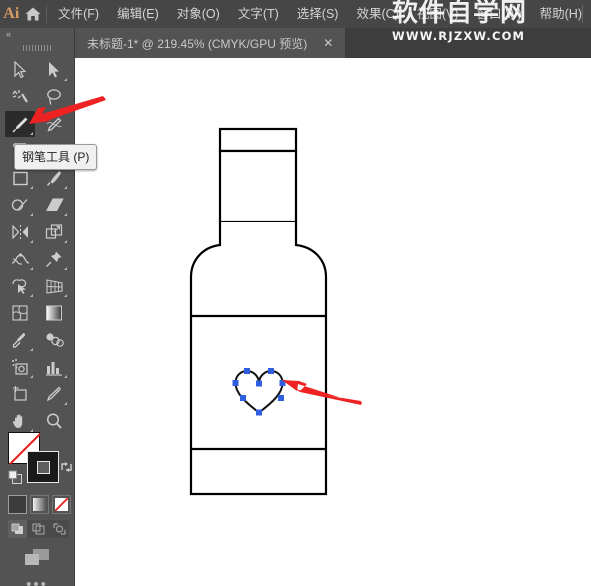 This screenshot has width=591, height=586. What do you see at coordinates (377, 14) in the screenshot?
I see `menu-effect: 效果(C)` at bounding box center [377, 14].